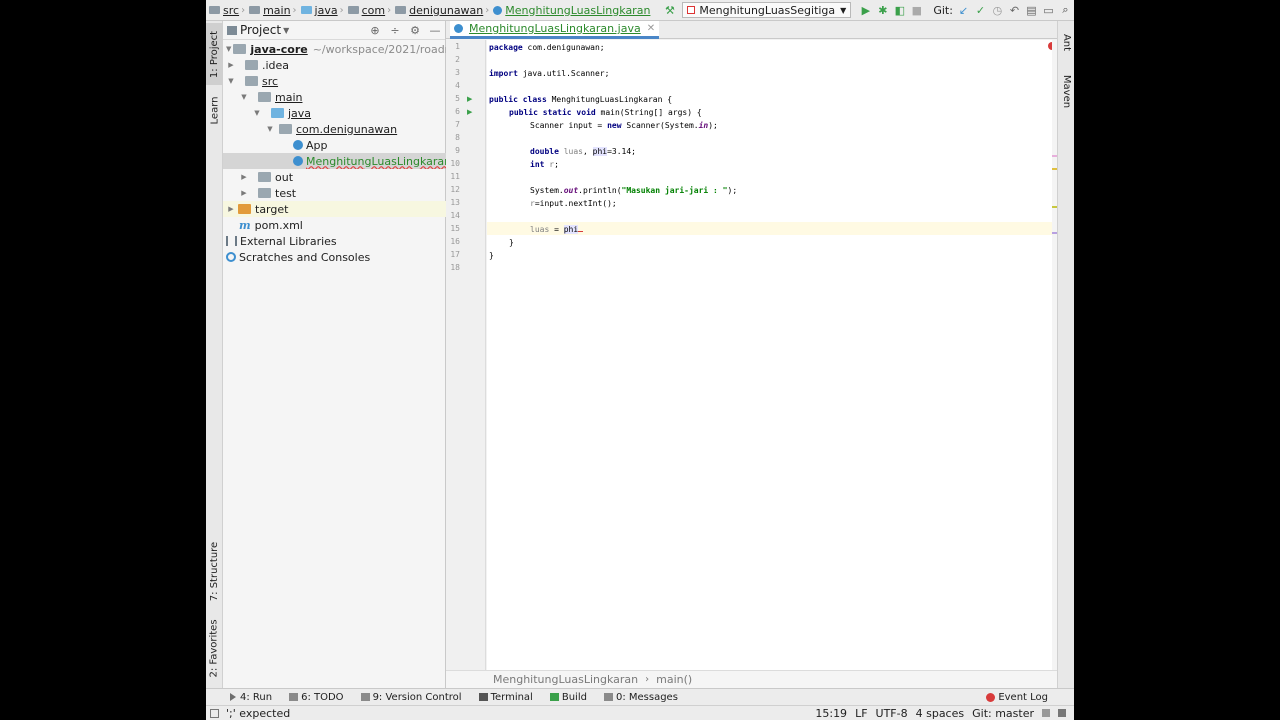 Image resolution: width=1280 pixels, height=720 pixels. I want to click on tree-item-out: ▶ out, so click(334, 177).